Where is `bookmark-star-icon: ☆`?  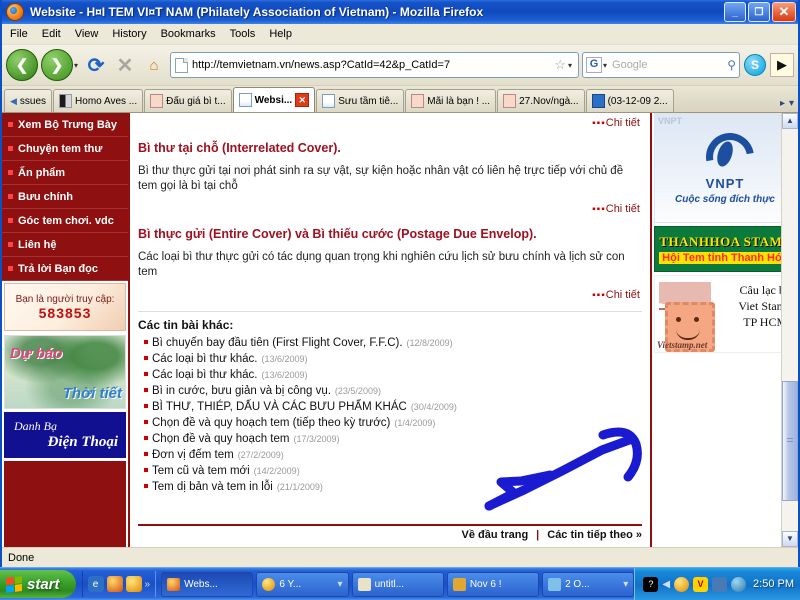
bookmark-star-icon: ☆ is located at coordinates (560, 65).